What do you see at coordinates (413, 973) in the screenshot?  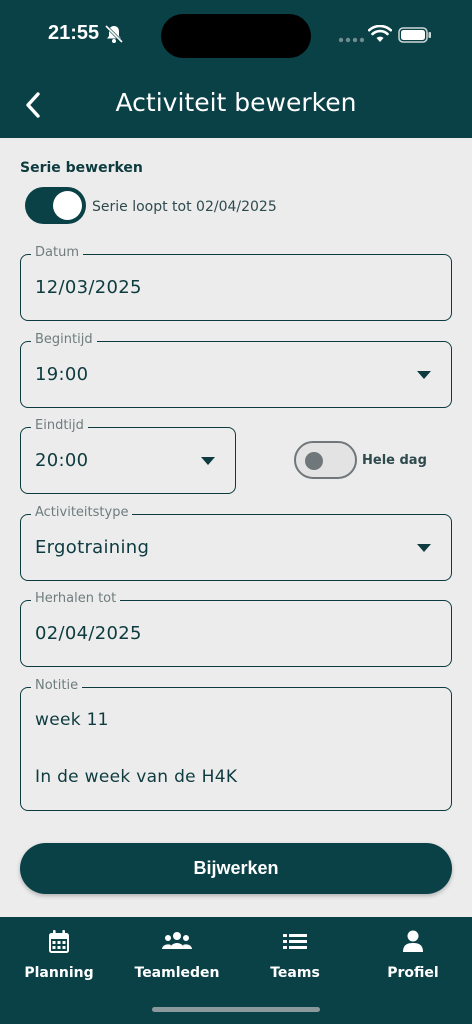 I see `tab-profiel-label: Profiel` at bounding box center [413, 973].